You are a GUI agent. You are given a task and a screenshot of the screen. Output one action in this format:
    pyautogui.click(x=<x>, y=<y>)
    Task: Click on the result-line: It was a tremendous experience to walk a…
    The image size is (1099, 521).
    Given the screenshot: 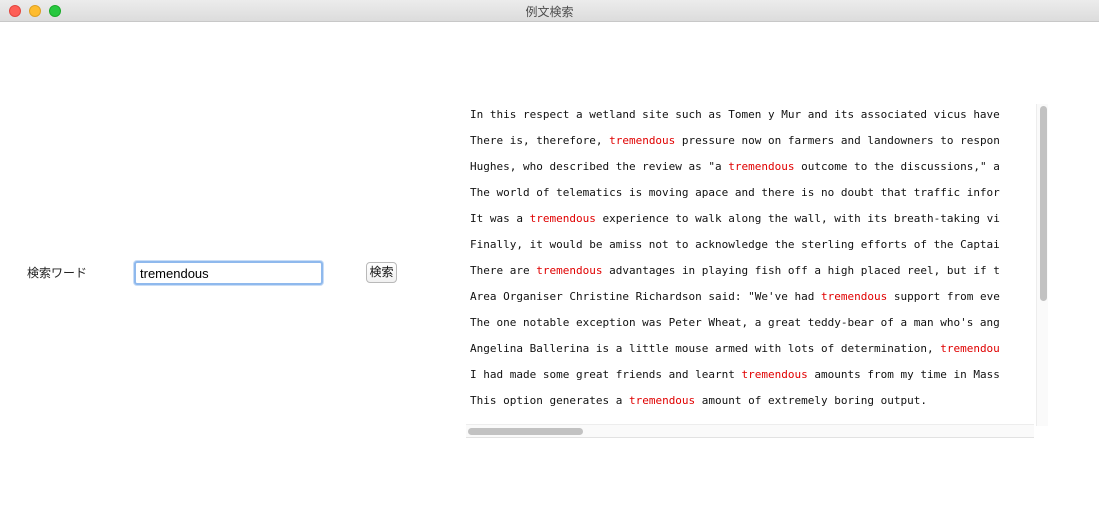 What is the action you would take?
    pyautogui.click(x=752, y=219)
    